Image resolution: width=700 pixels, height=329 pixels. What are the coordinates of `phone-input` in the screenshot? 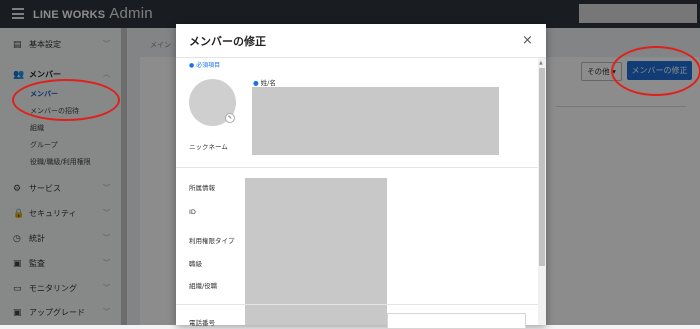 It's located at (456, 321).